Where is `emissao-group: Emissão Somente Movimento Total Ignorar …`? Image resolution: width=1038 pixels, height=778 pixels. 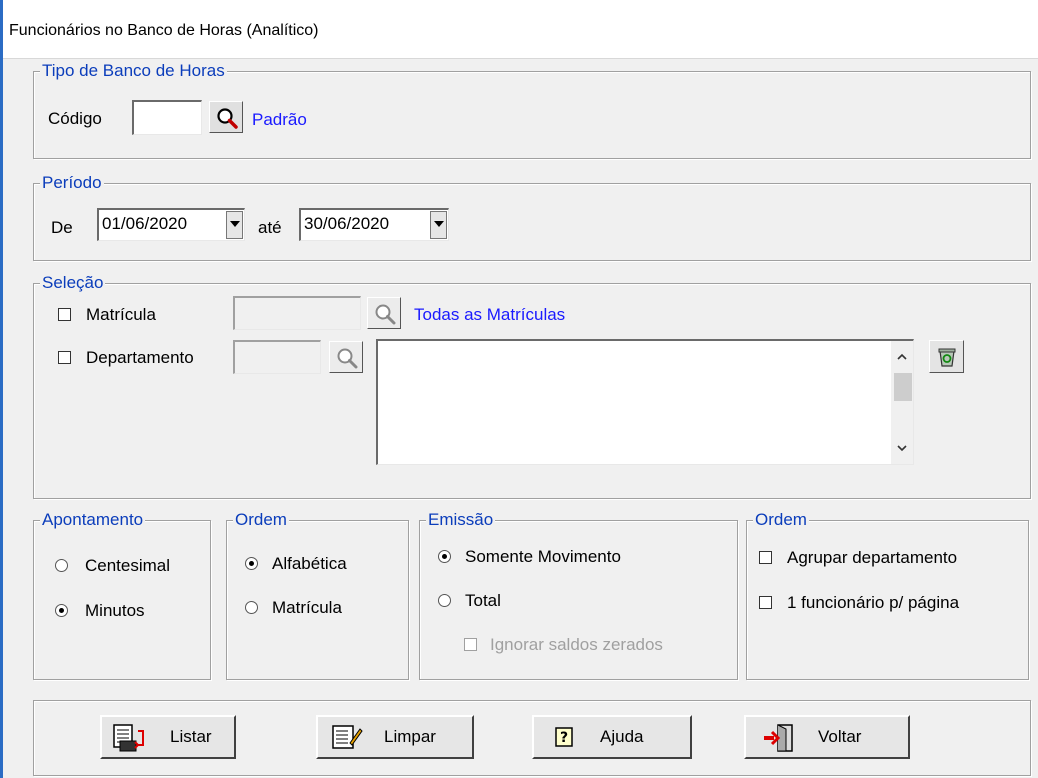 emissao-group: Emissão Somente Movimento Total Ignorar … is located at coordinates (578, 594).